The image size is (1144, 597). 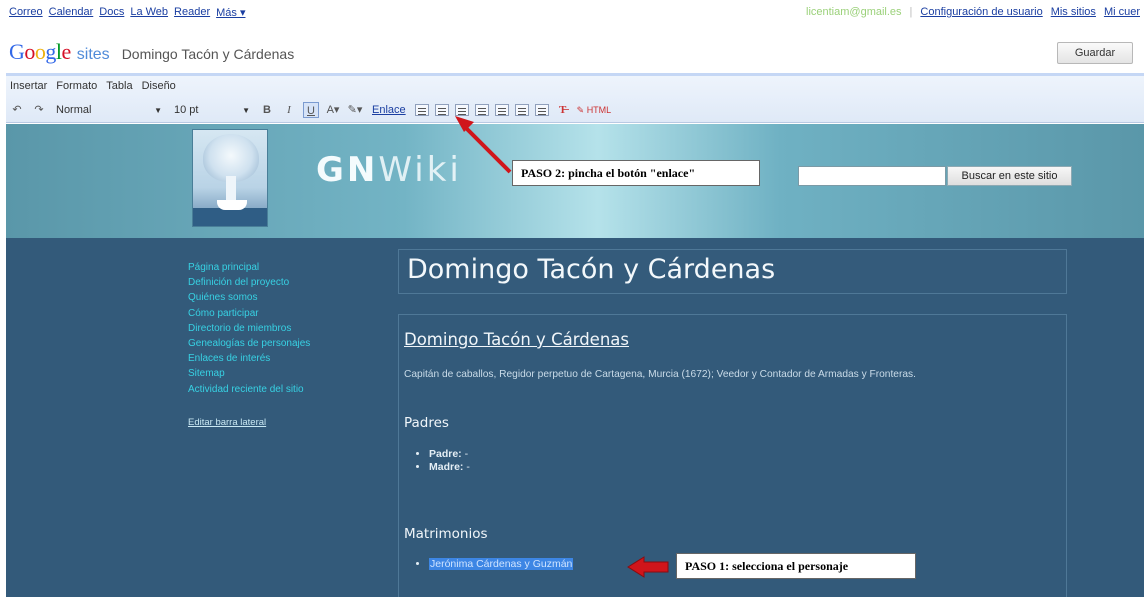 What do you see at coordinates (26, 12) in the screenshot?
I see `gbar-link-correo: Correo` at bounding box center [26, 12].